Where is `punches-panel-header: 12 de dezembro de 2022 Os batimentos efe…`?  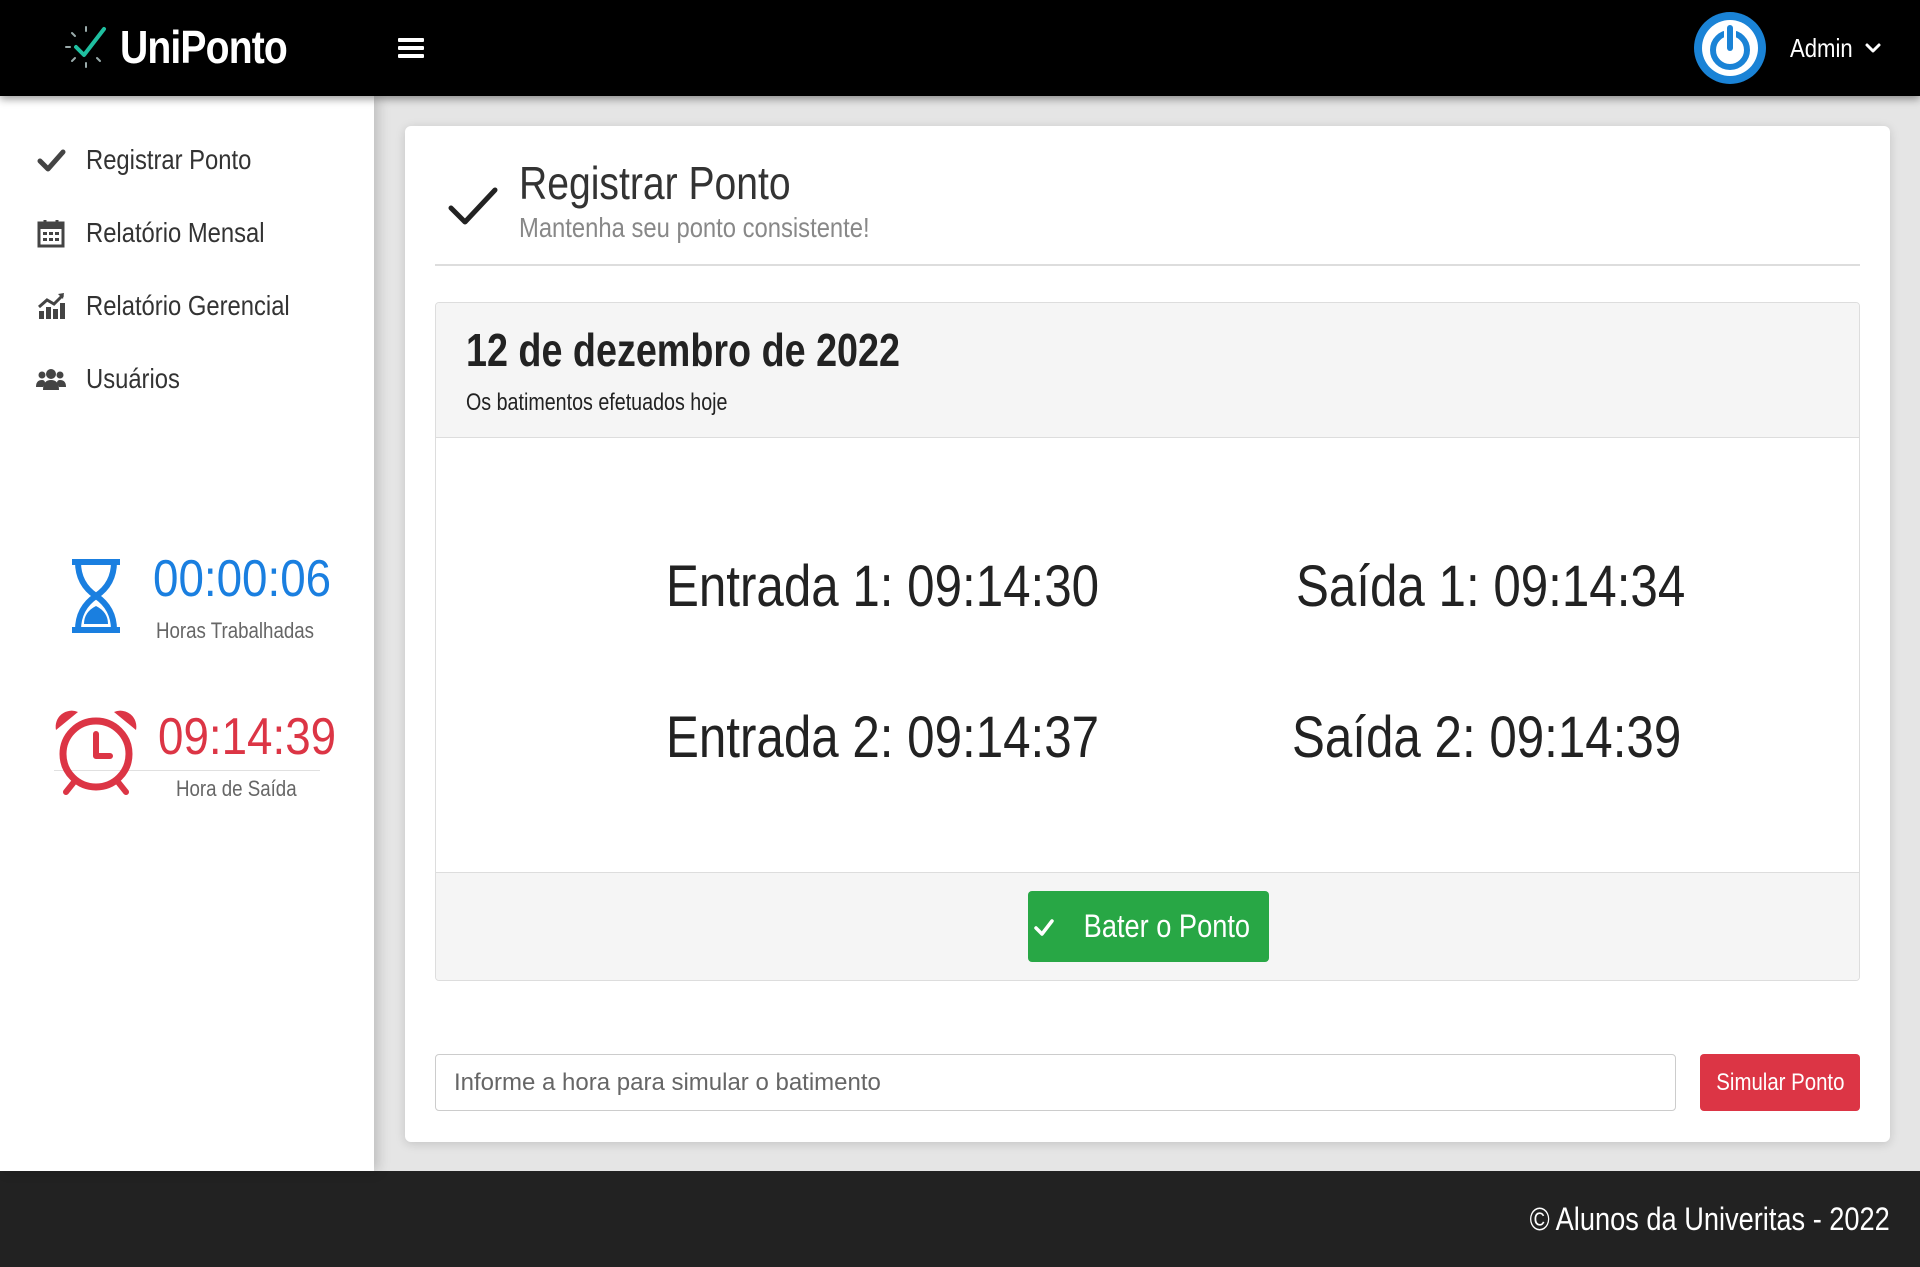 punches-panel-header: 12 de dezembro de 2022 Os batimentos efe… is located at coordinates (1147, 370).